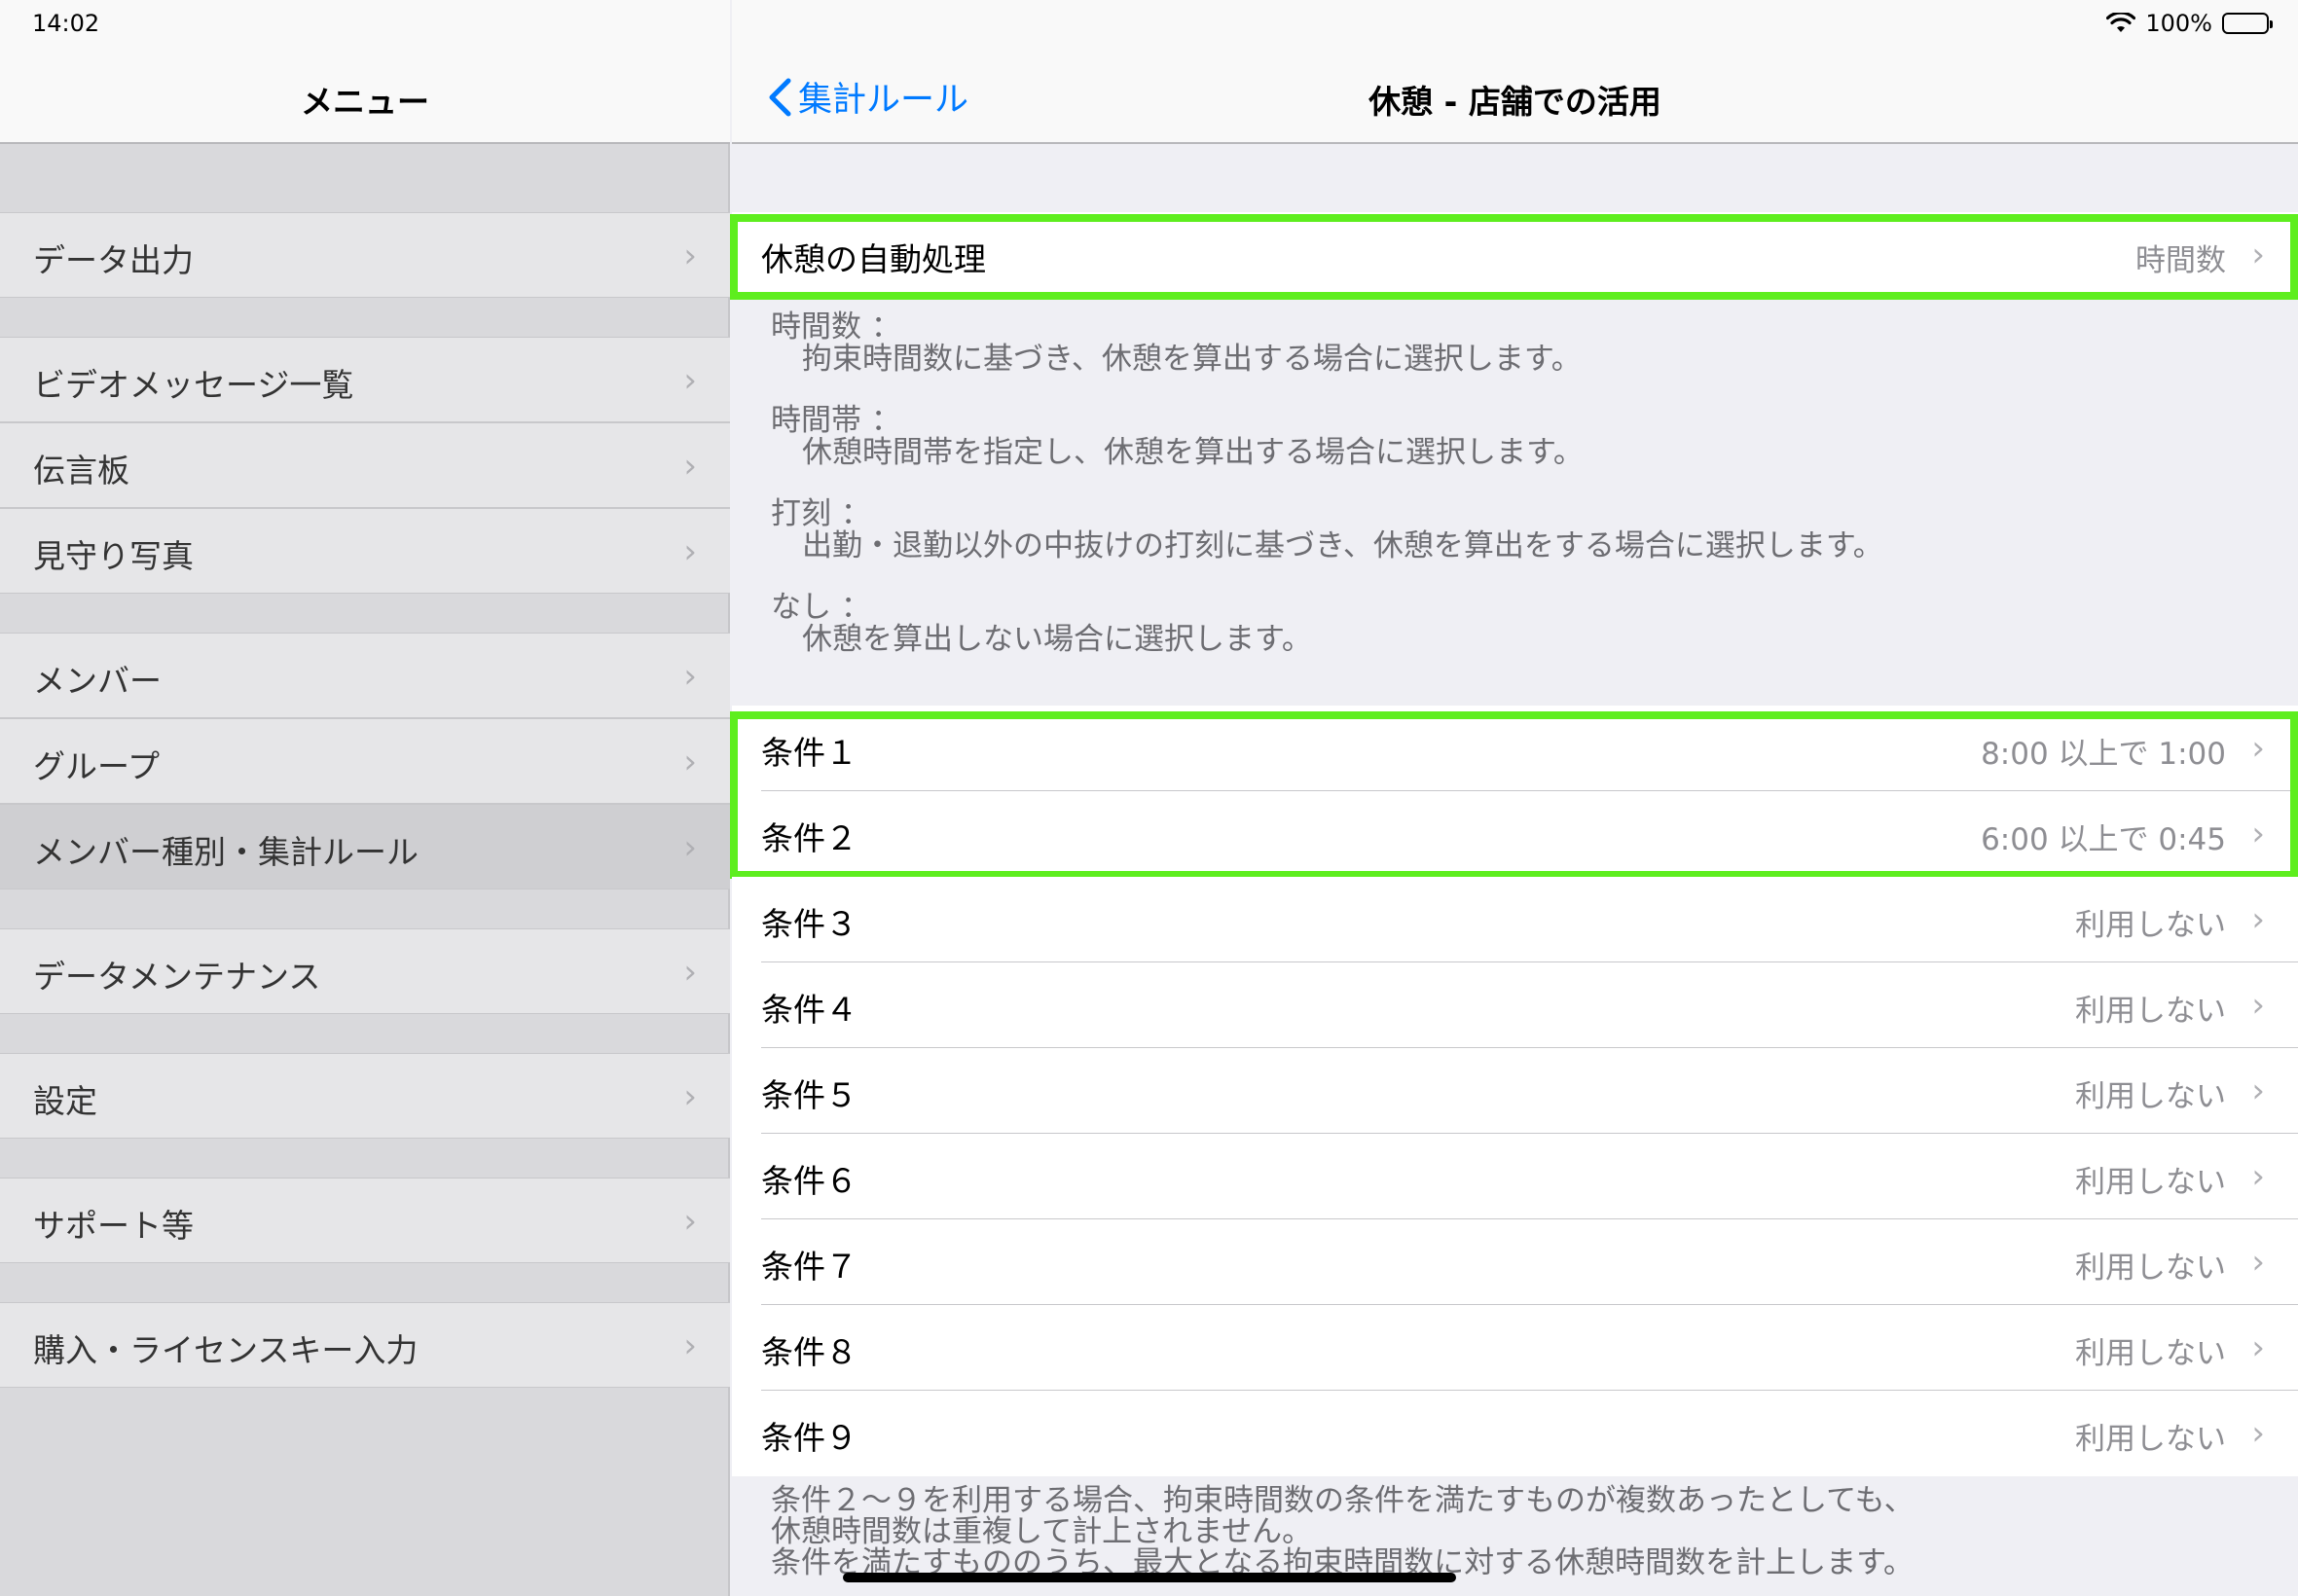 The width and height of the screenshot is (2298, 1596). I want to click on row-label: 条件６, so click(809, 1181).